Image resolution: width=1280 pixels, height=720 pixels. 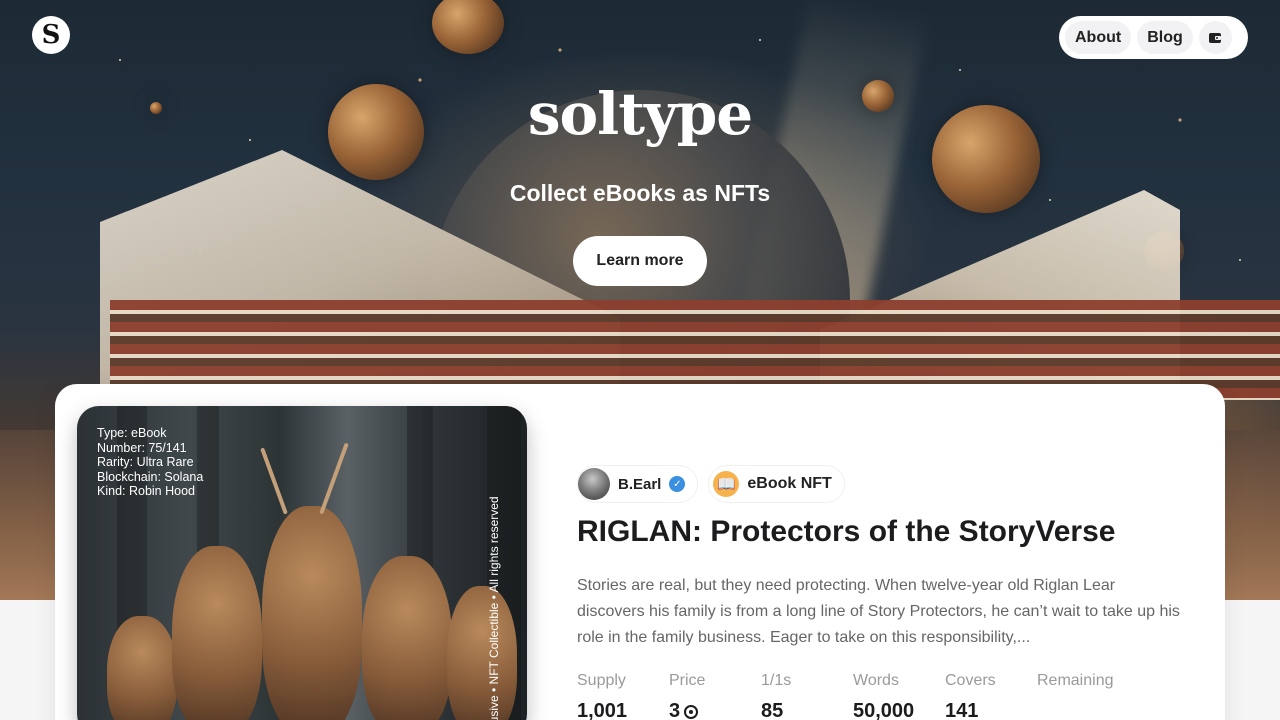 What do you see at coordinates (807, 710) in the screenshot?
I see `stat-value: 85` at bounding box center [807, 710].